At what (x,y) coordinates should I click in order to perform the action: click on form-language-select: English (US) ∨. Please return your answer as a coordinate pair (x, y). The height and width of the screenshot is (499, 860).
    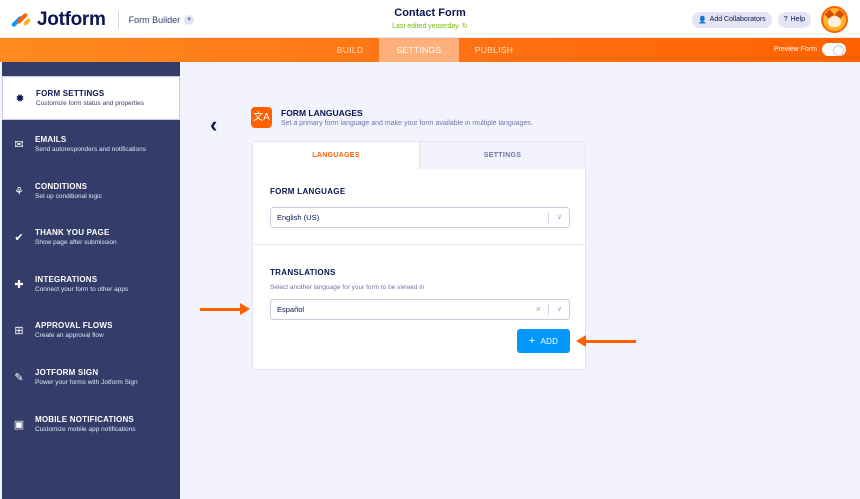
    Looking at the image, I should click on (420, 217).